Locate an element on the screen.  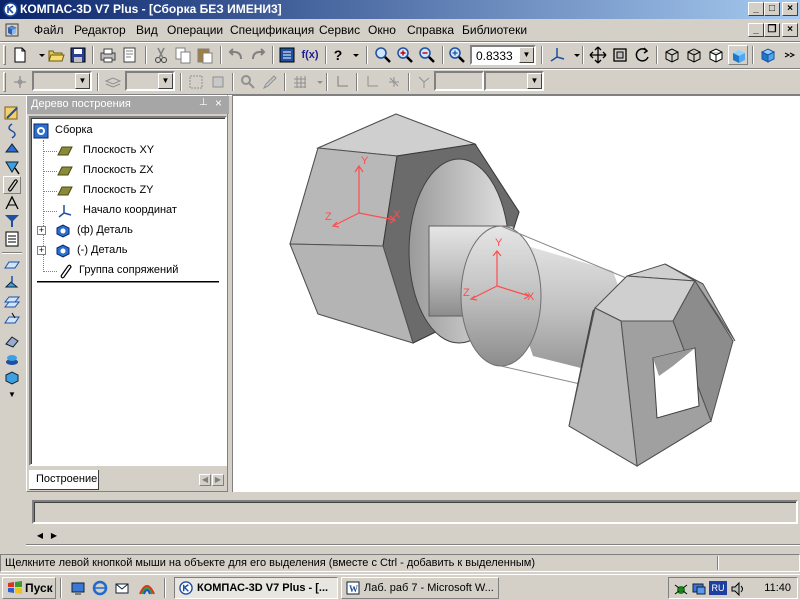
copy-icon is located at coordinates (183, 55).